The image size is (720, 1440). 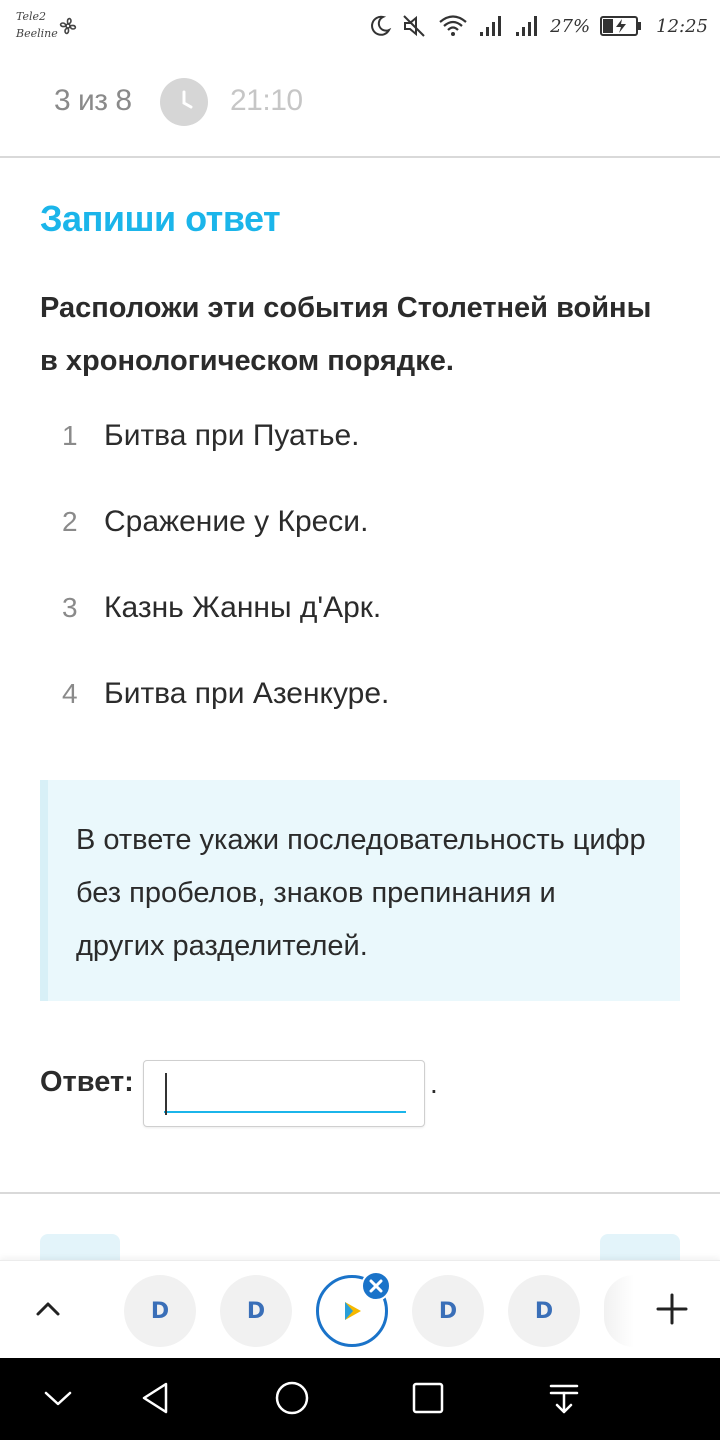 I want to click on divider, so click(x=360, y=1193).